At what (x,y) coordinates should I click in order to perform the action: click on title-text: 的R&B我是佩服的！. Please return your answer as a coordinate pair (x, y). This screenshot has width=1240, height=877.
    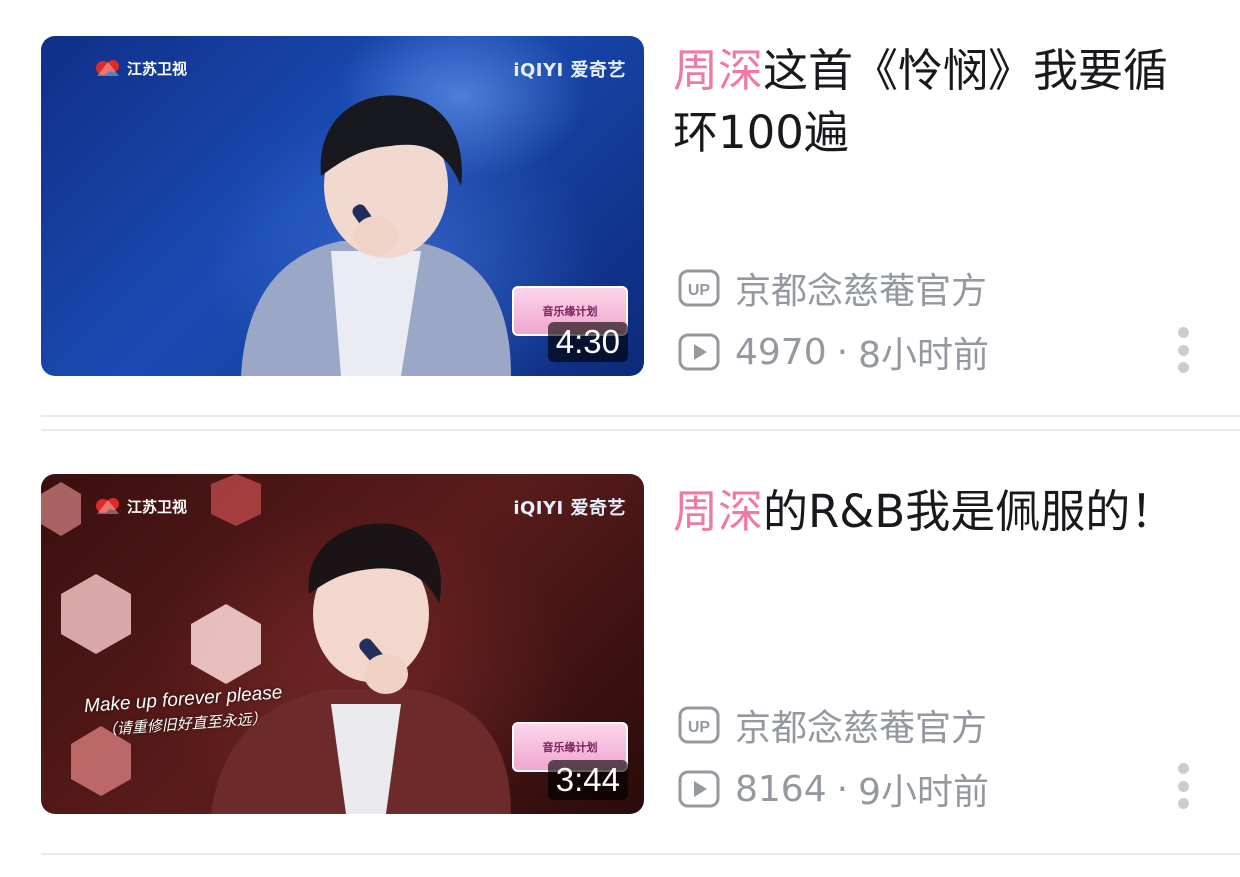
    Looking at the image, I should click on (969, 511).